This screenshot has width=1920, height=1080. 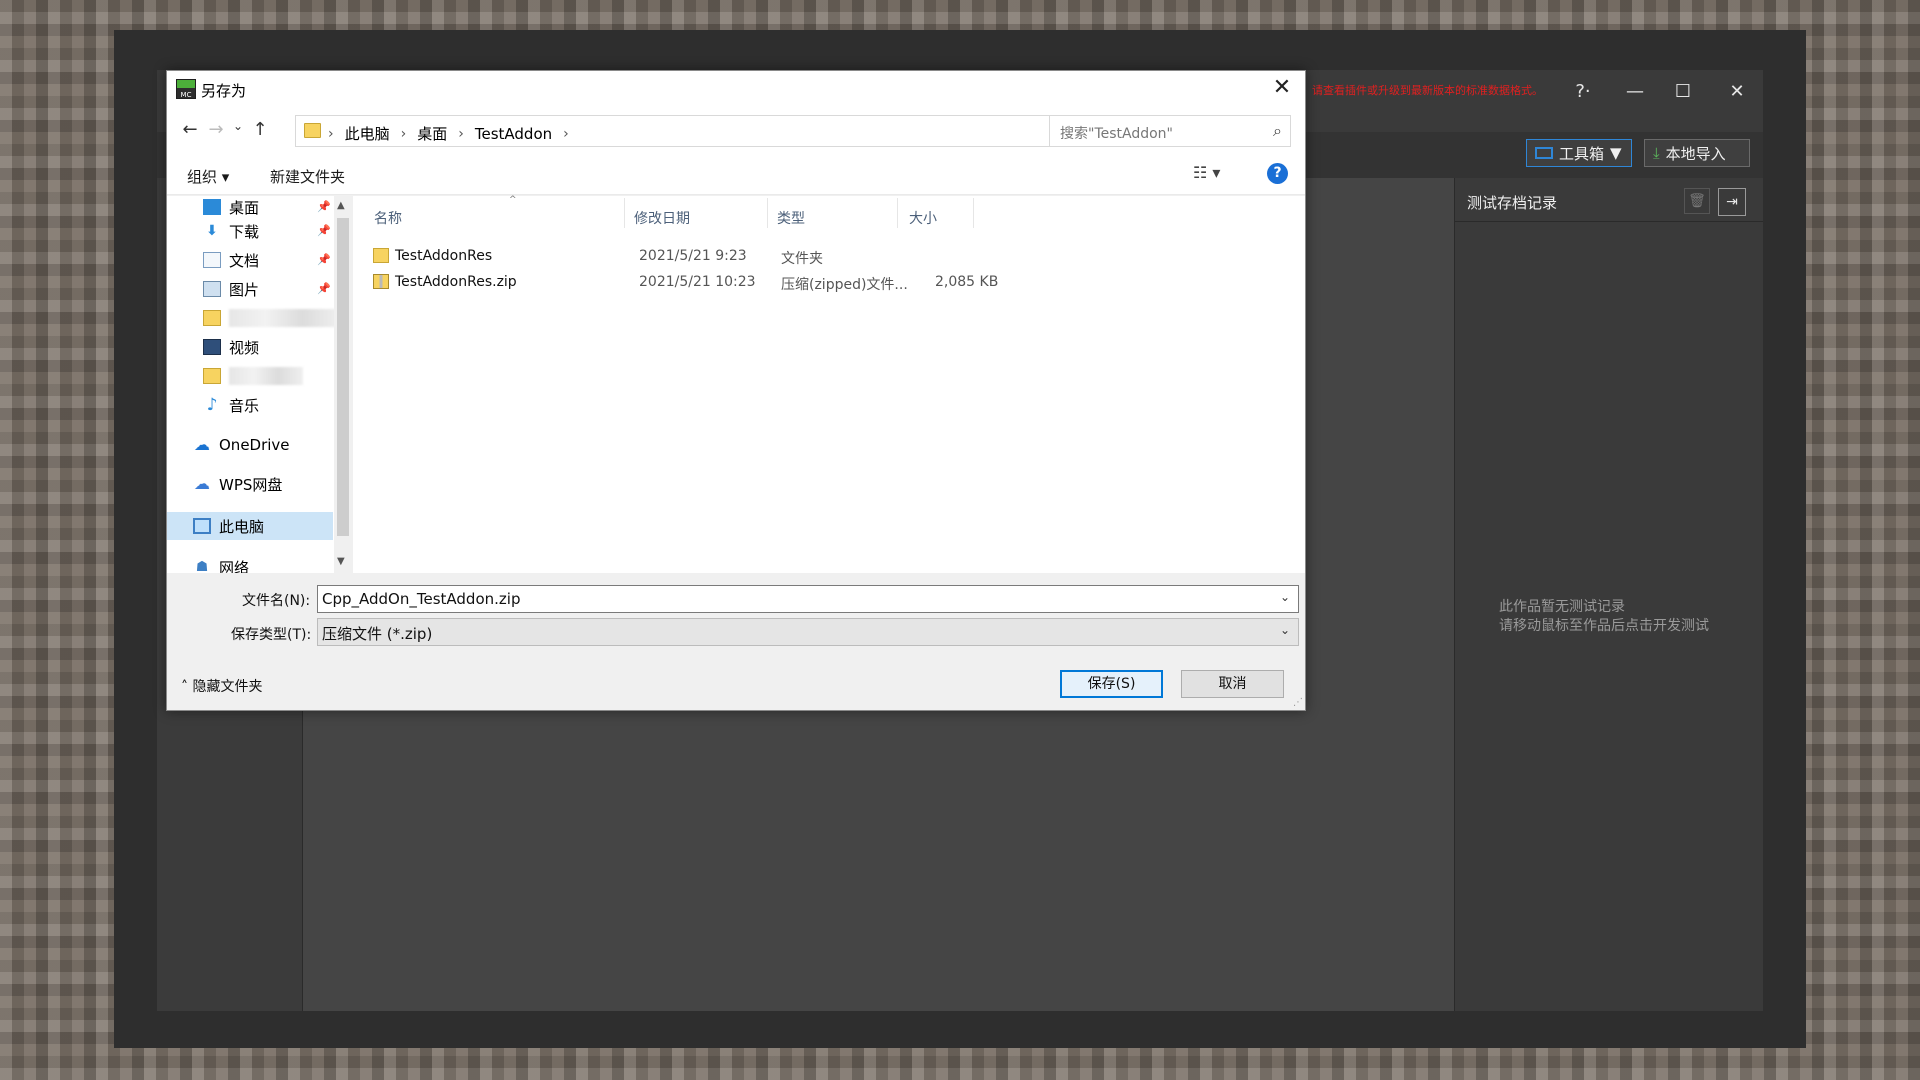 I want to click on breadcrumb-testaddon: TestAddon, so click(x=513, y=134).